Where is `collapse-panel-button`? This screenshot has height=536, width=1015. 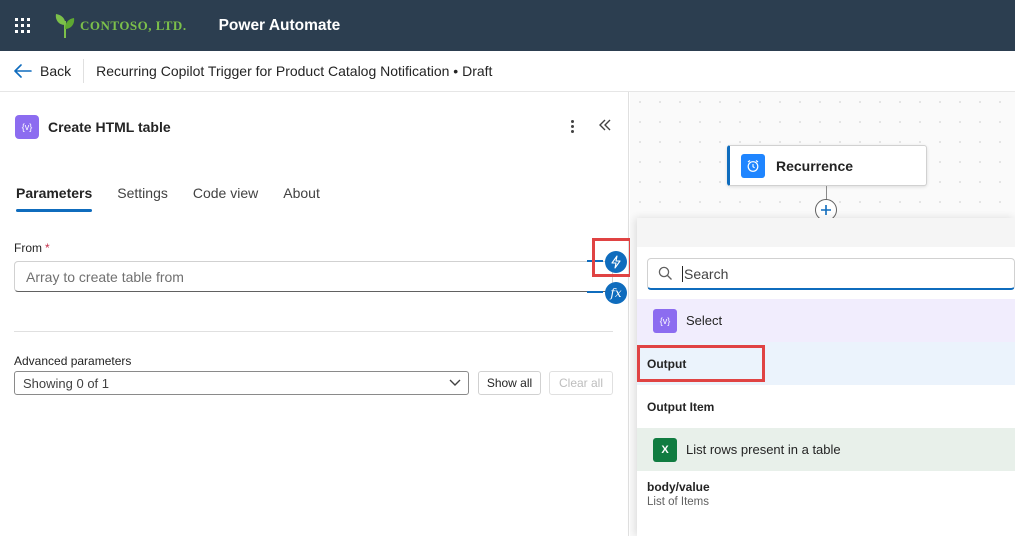 collapse-panel-button is located at coordinates (605, 126).